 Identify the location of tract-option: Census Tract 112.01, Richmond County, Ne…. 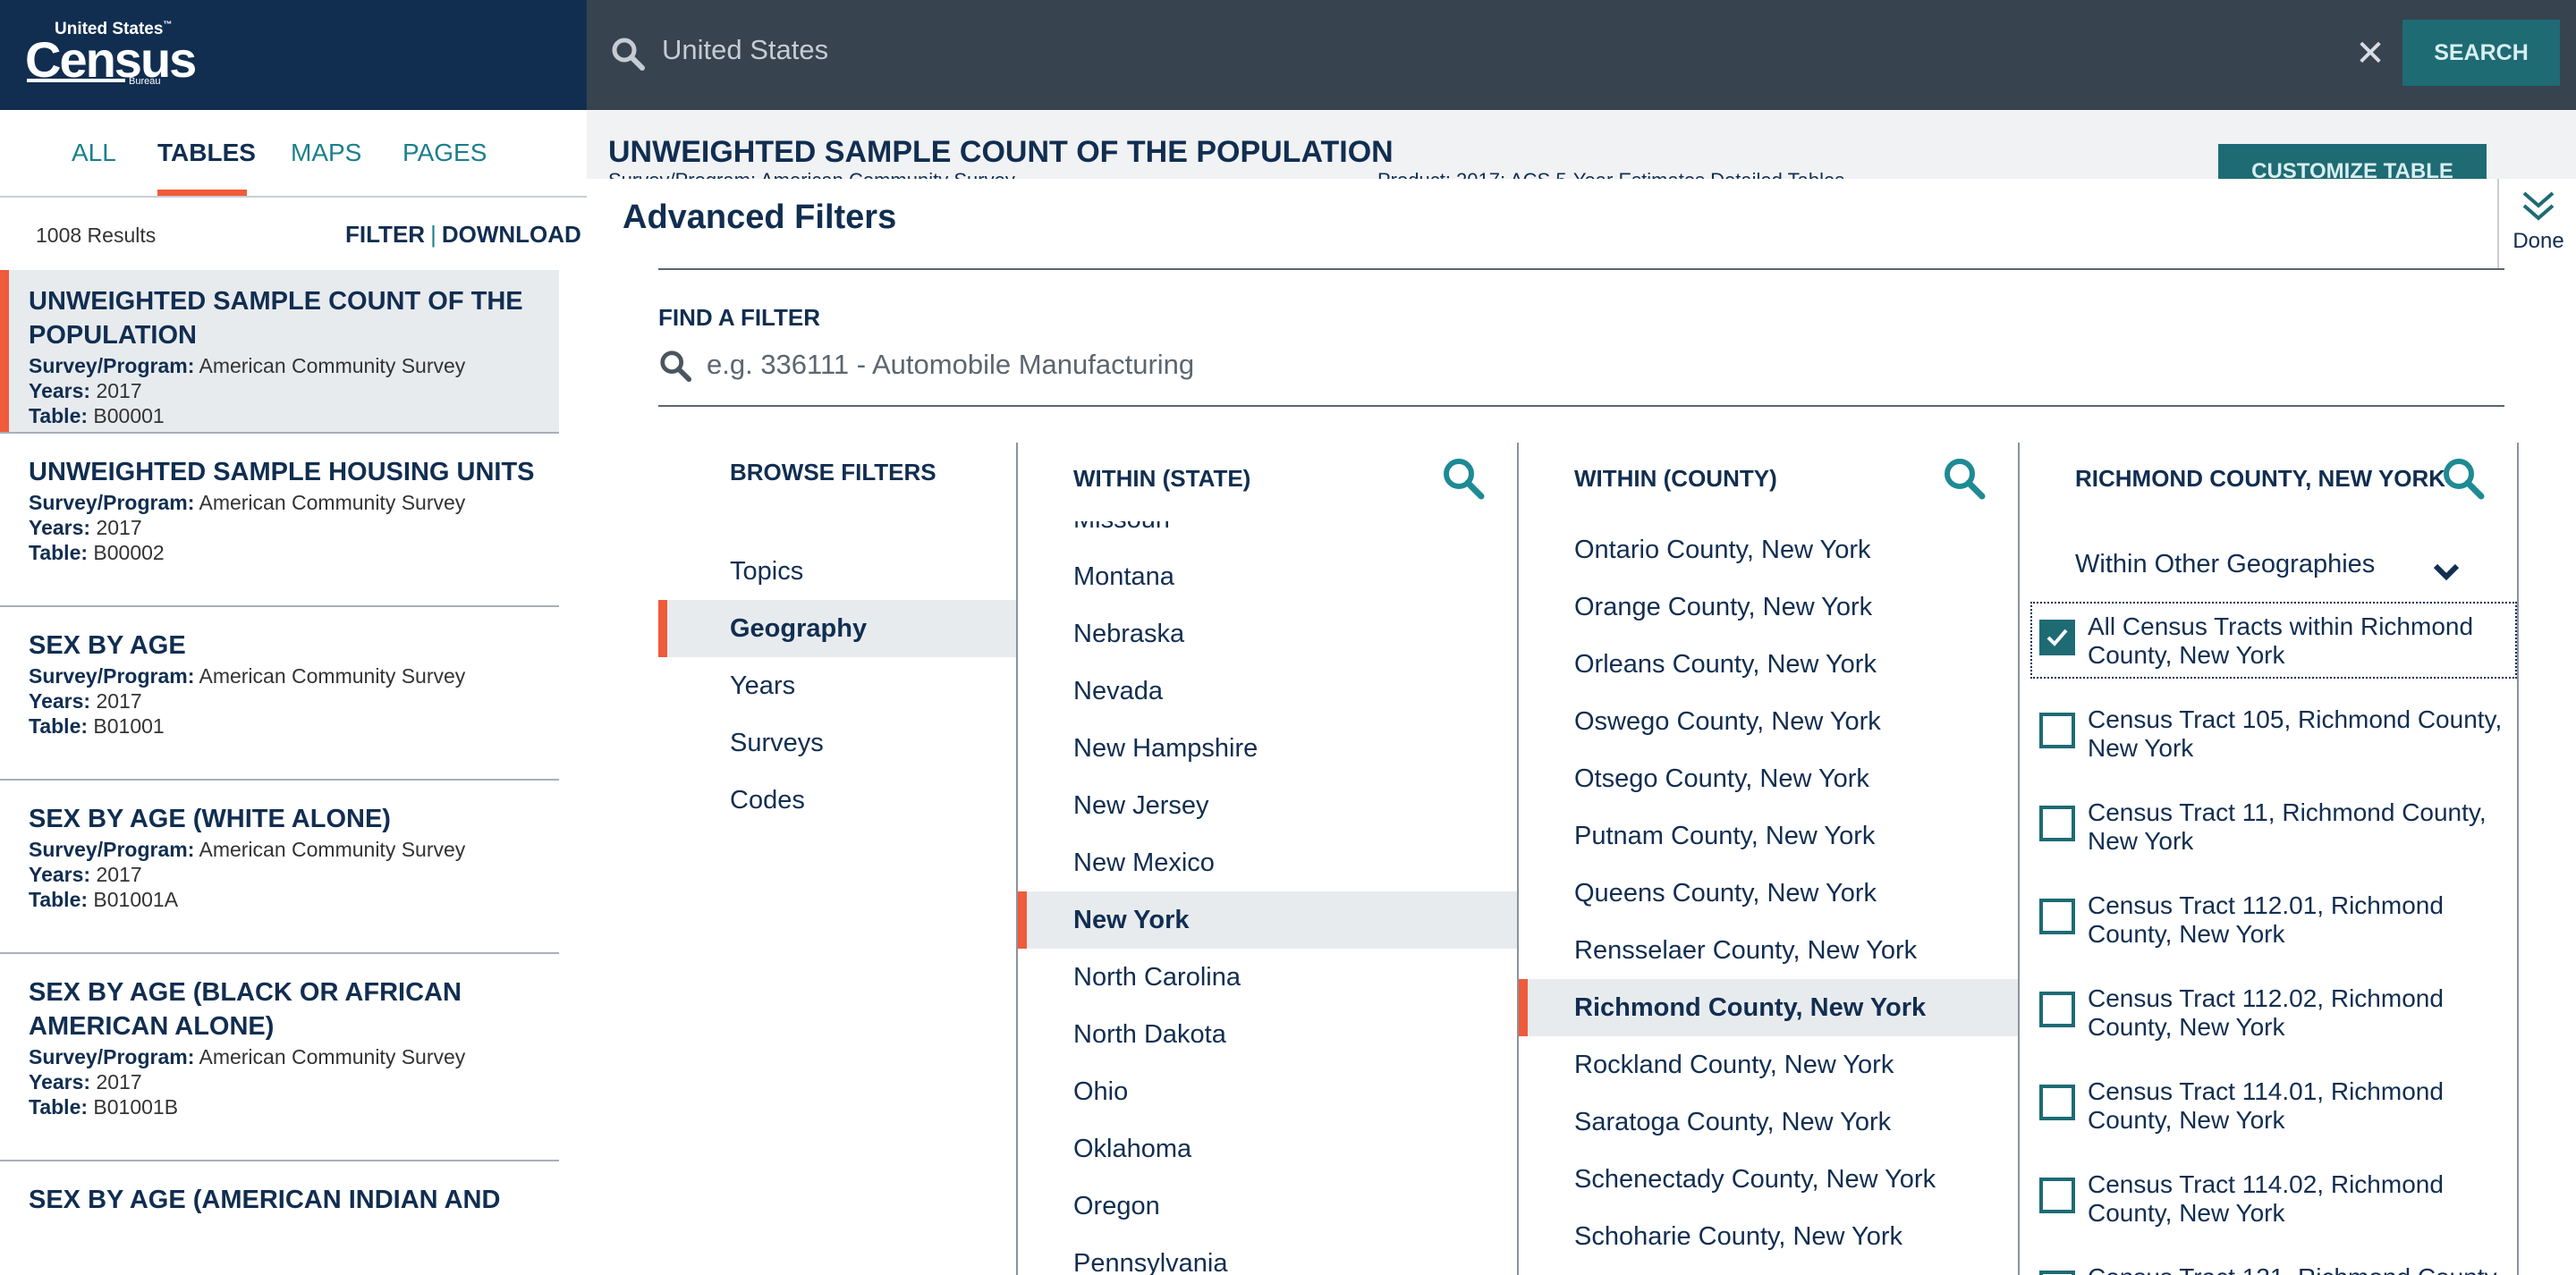
(2273, 919).